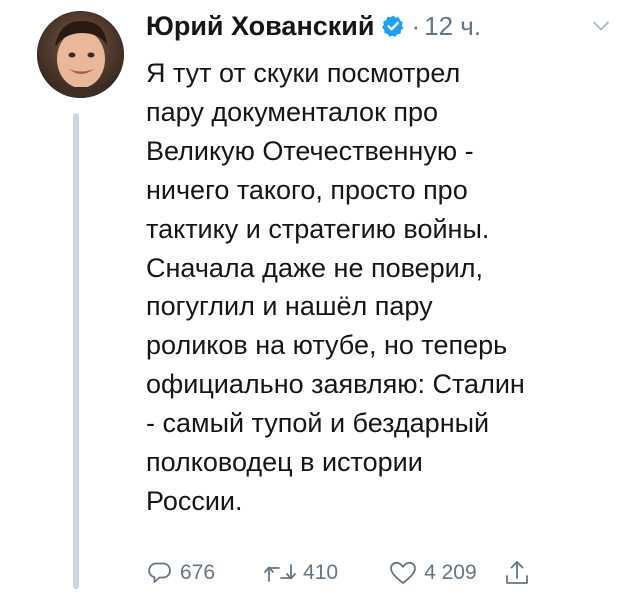 The height and width of the screenshot is (595, 639). I want to click on retweet-icon, so click(280, 573).